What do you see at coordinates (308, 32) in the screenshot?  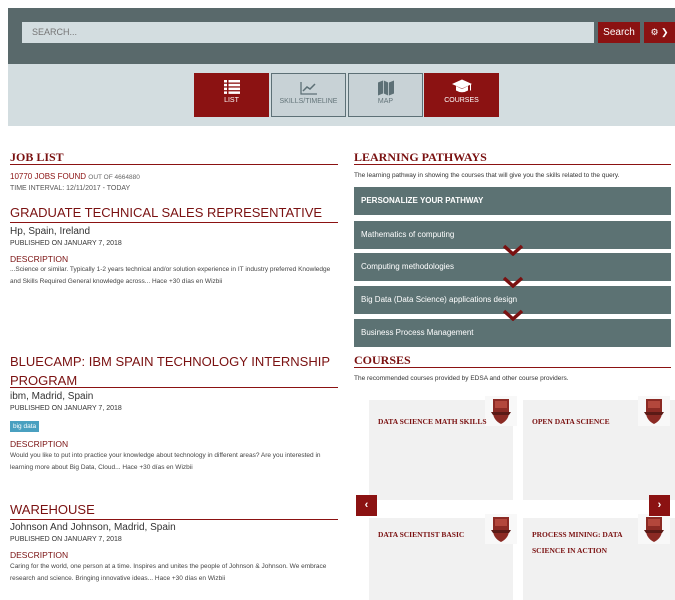 I see `search-input` at bounding box center [308, 32].